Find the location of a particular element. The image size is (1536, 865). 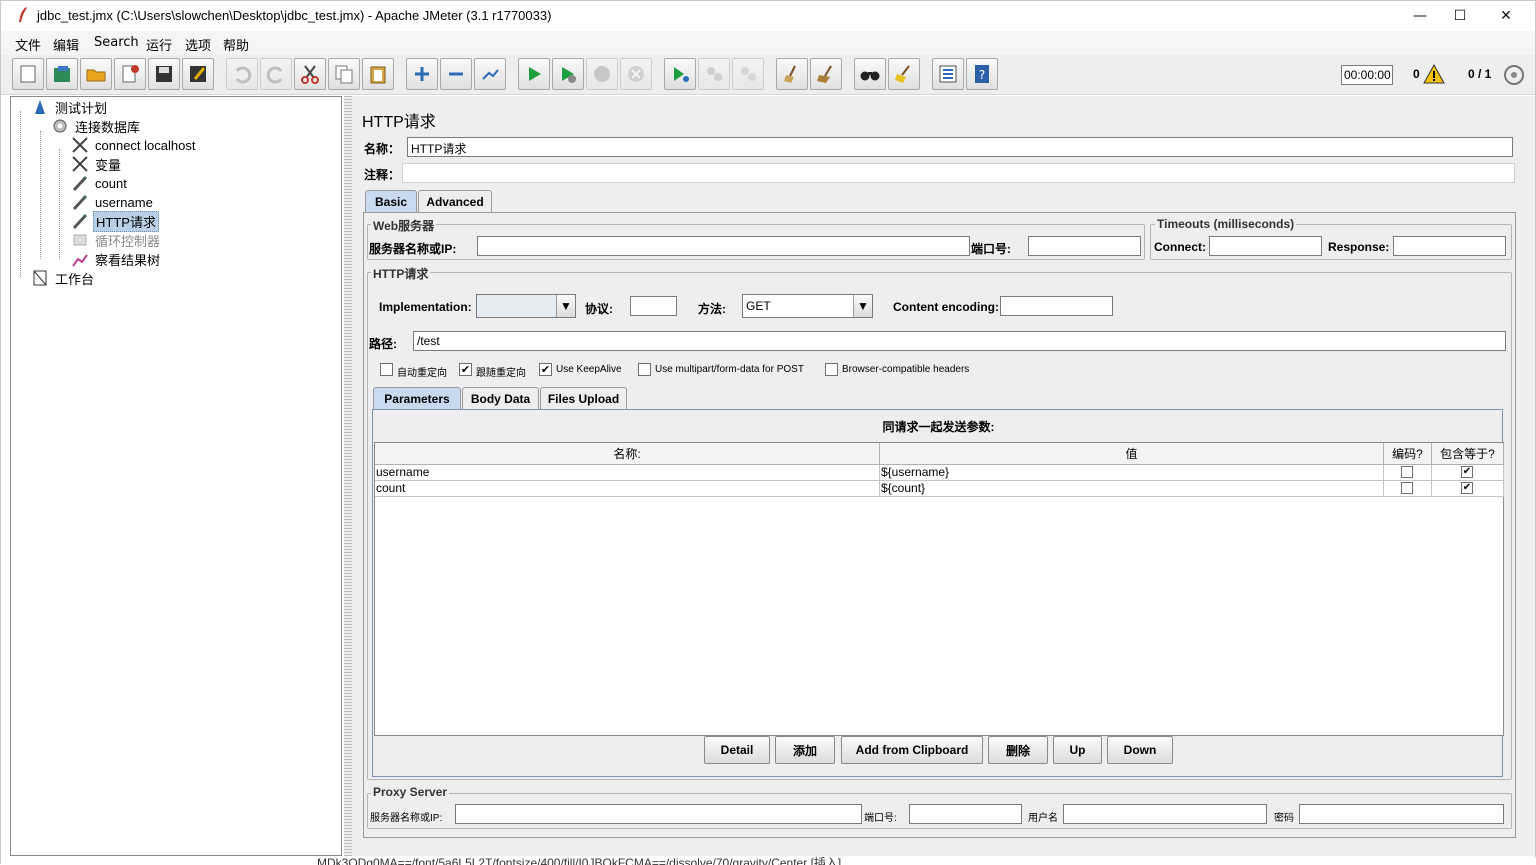

menu-file: 文件 is located at coordinates (28, 44).